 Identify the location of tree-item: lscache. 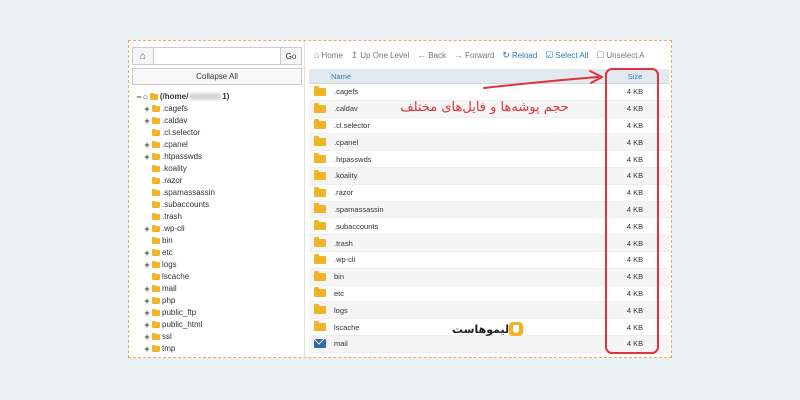
(219, 277).